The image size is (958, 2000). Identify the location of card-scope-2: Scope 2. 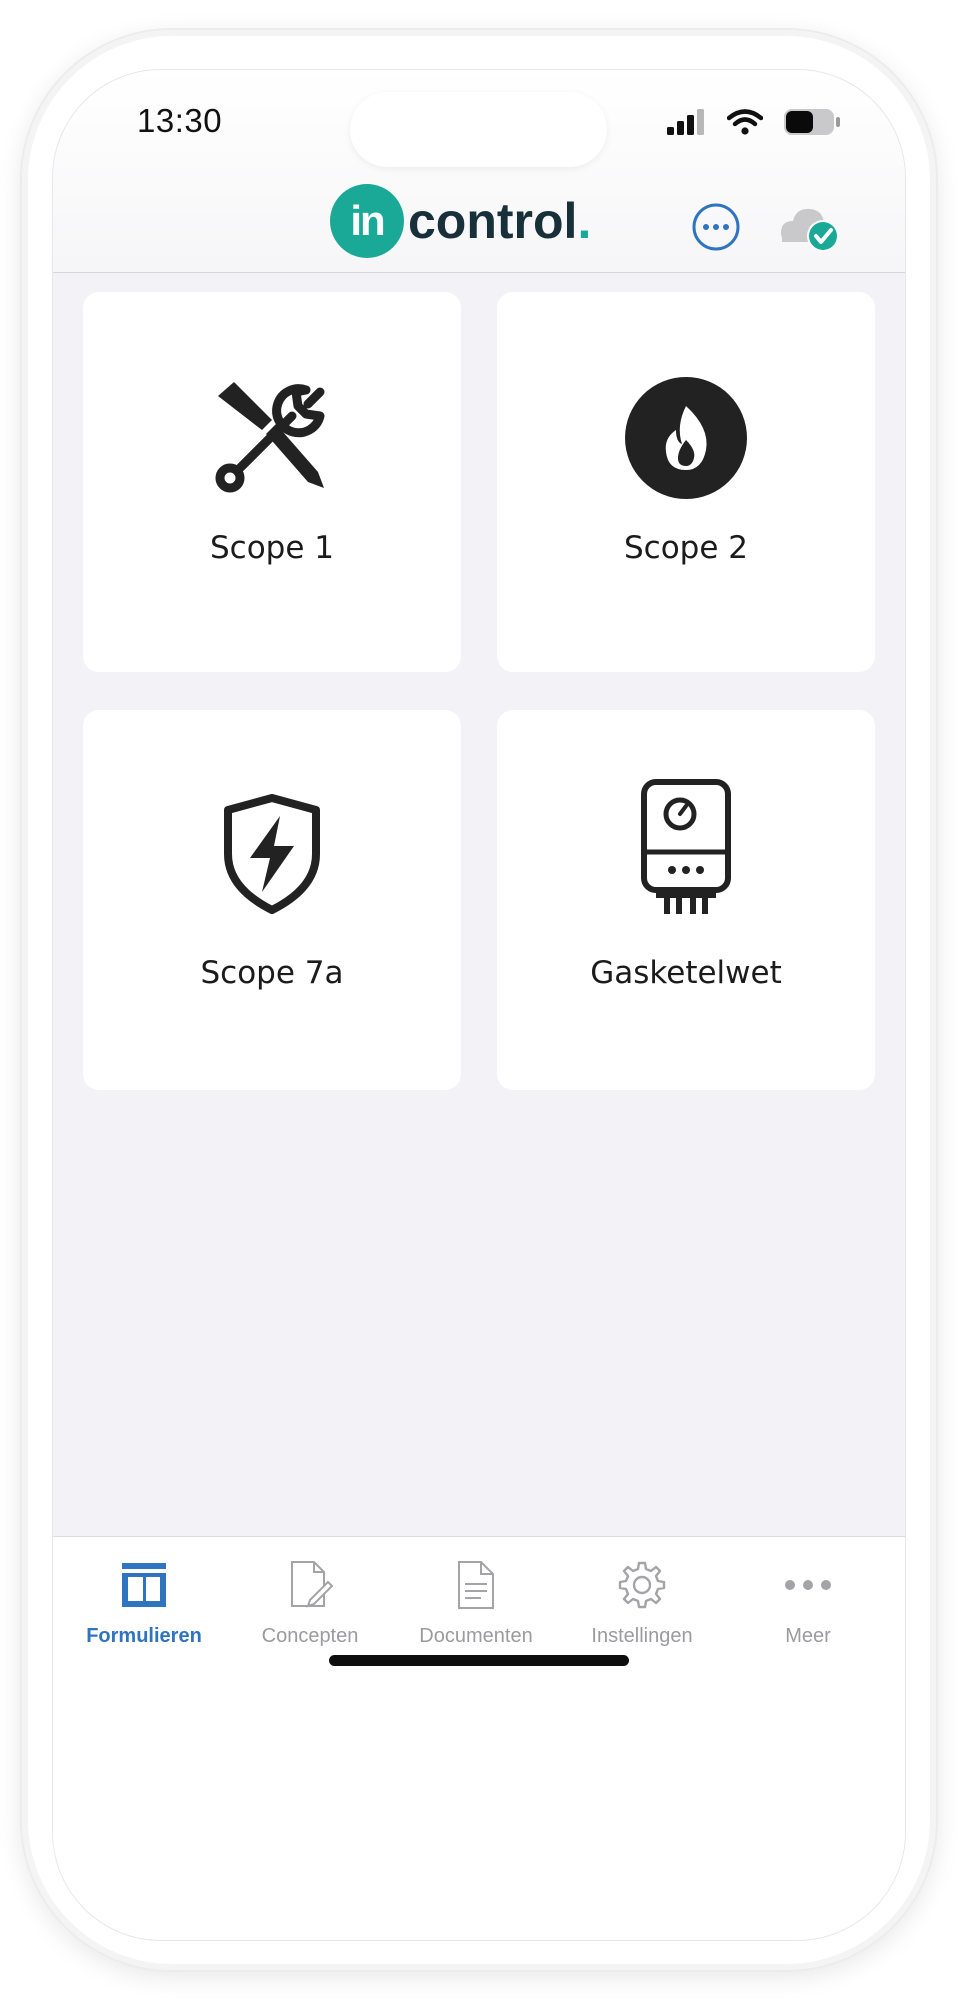
(686, 482).